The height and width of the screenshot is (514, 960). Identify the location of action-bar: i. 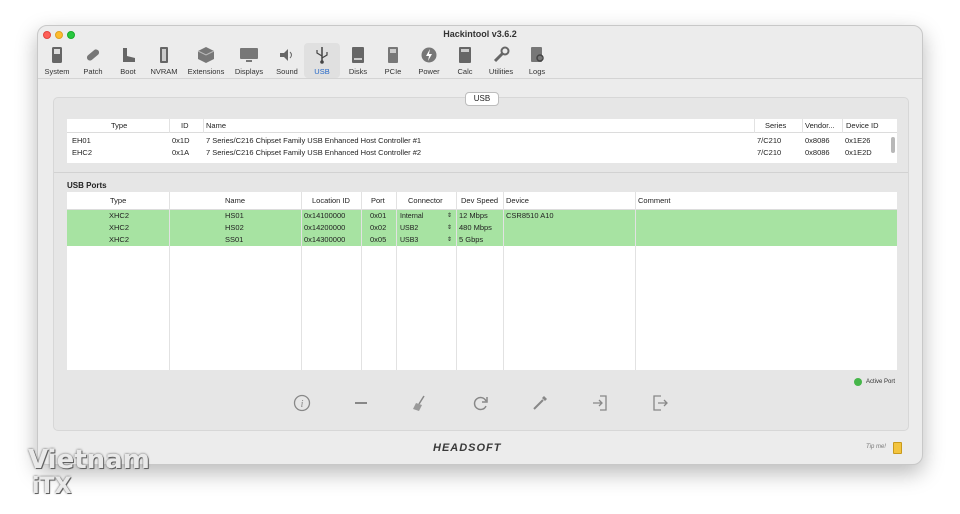
(481, 404).